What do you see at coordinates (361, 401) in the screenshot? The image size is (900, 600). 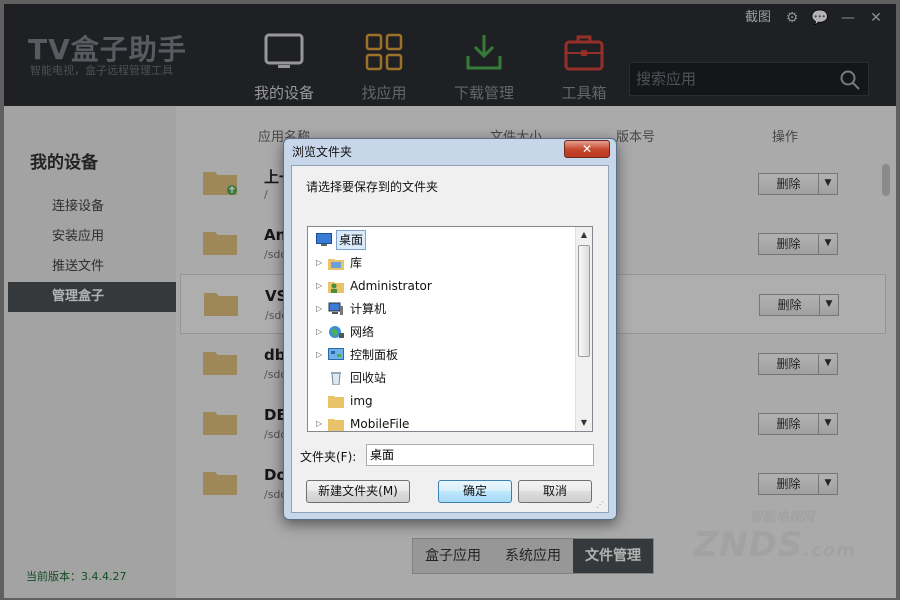 I see `tree-label: img` at bounding box center [361, 401].